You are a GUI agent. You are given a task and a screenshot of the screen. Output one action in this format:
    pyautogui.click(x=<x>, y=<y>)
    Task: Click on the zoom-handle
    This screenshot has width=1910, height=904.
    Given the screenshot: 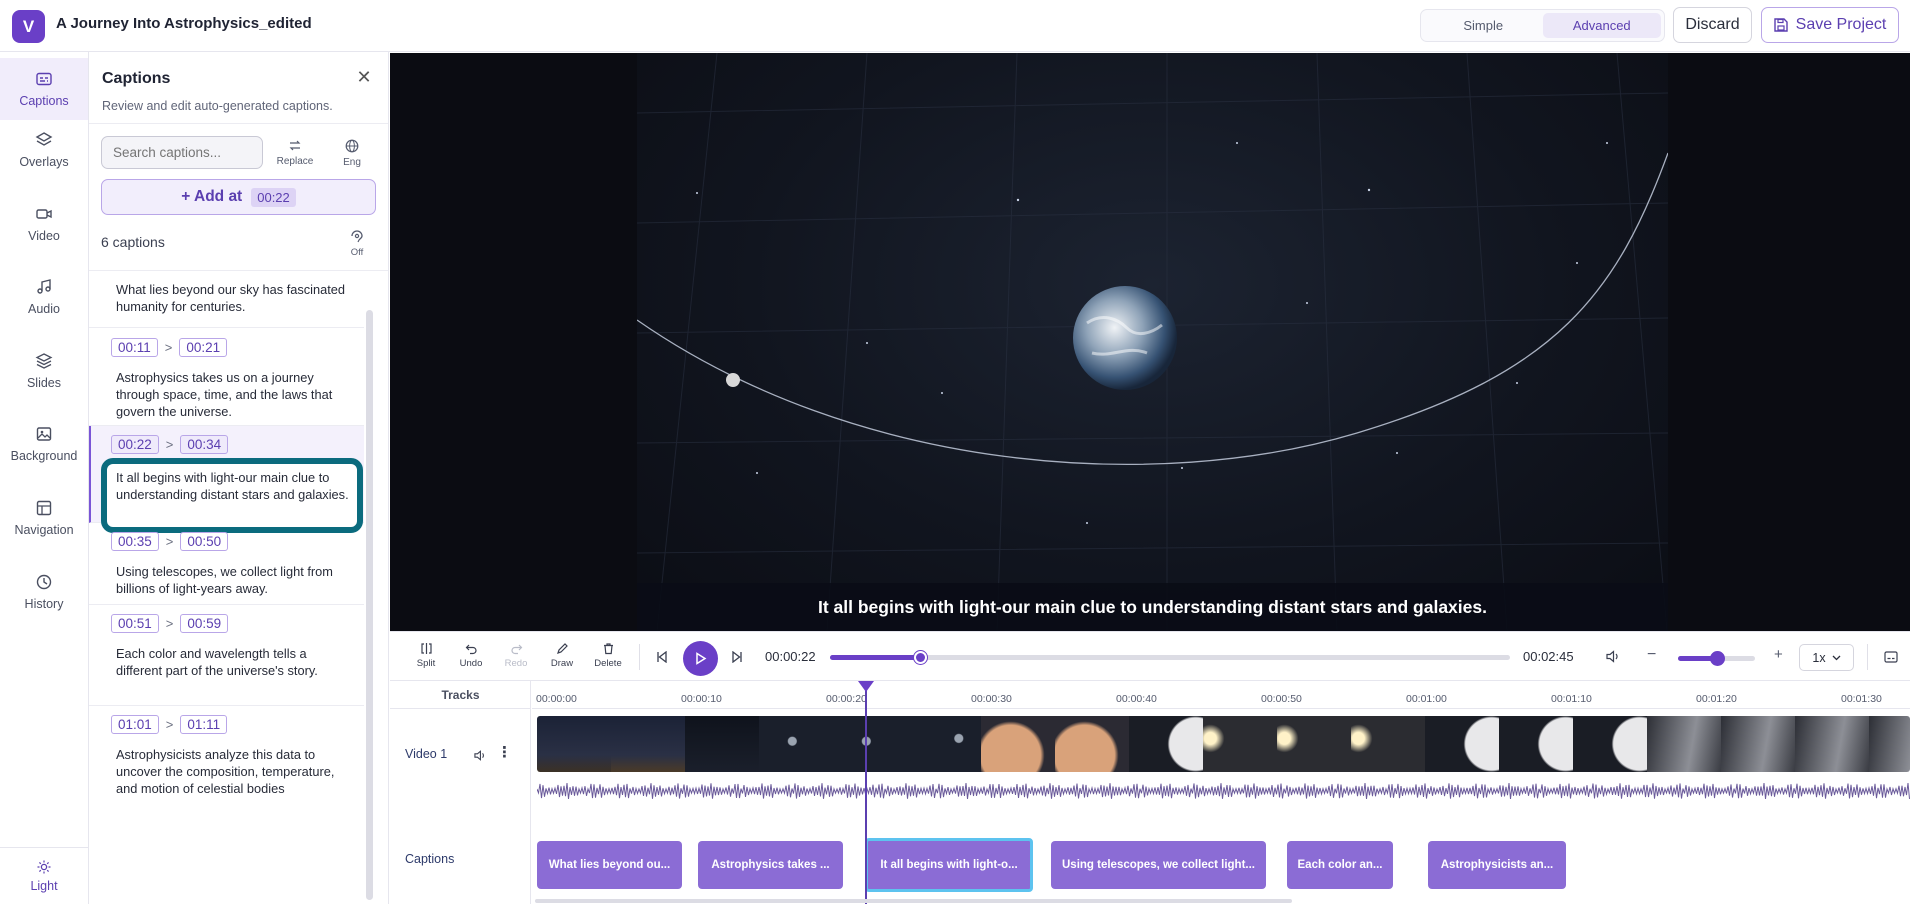 What is the action you would take?
    pyautogui.click(x=1717, y=658)
    